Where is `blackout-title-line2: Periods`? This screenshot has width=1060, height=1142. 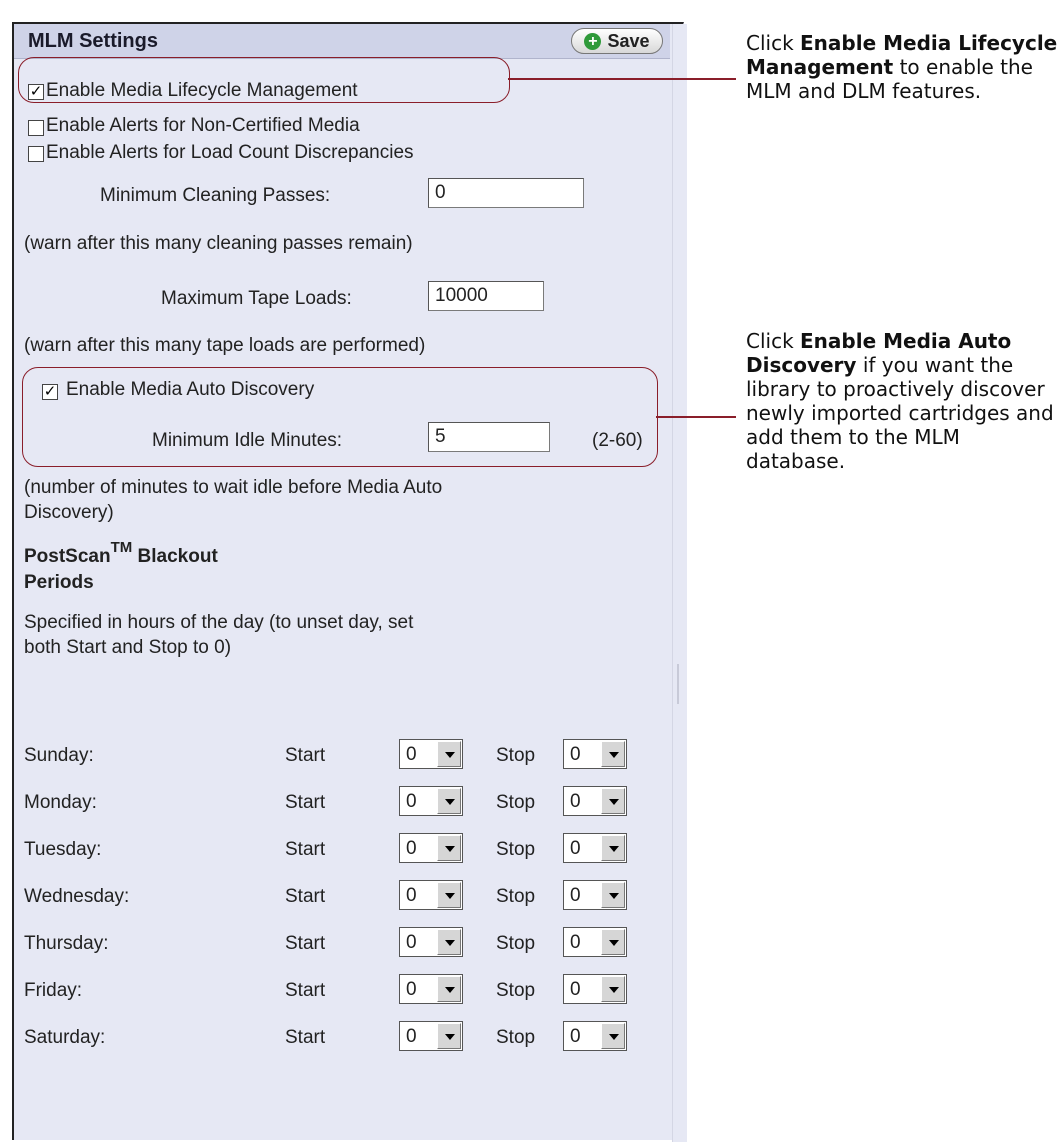
blackout-title-line2: Periods is located at coordinates (59, 582).